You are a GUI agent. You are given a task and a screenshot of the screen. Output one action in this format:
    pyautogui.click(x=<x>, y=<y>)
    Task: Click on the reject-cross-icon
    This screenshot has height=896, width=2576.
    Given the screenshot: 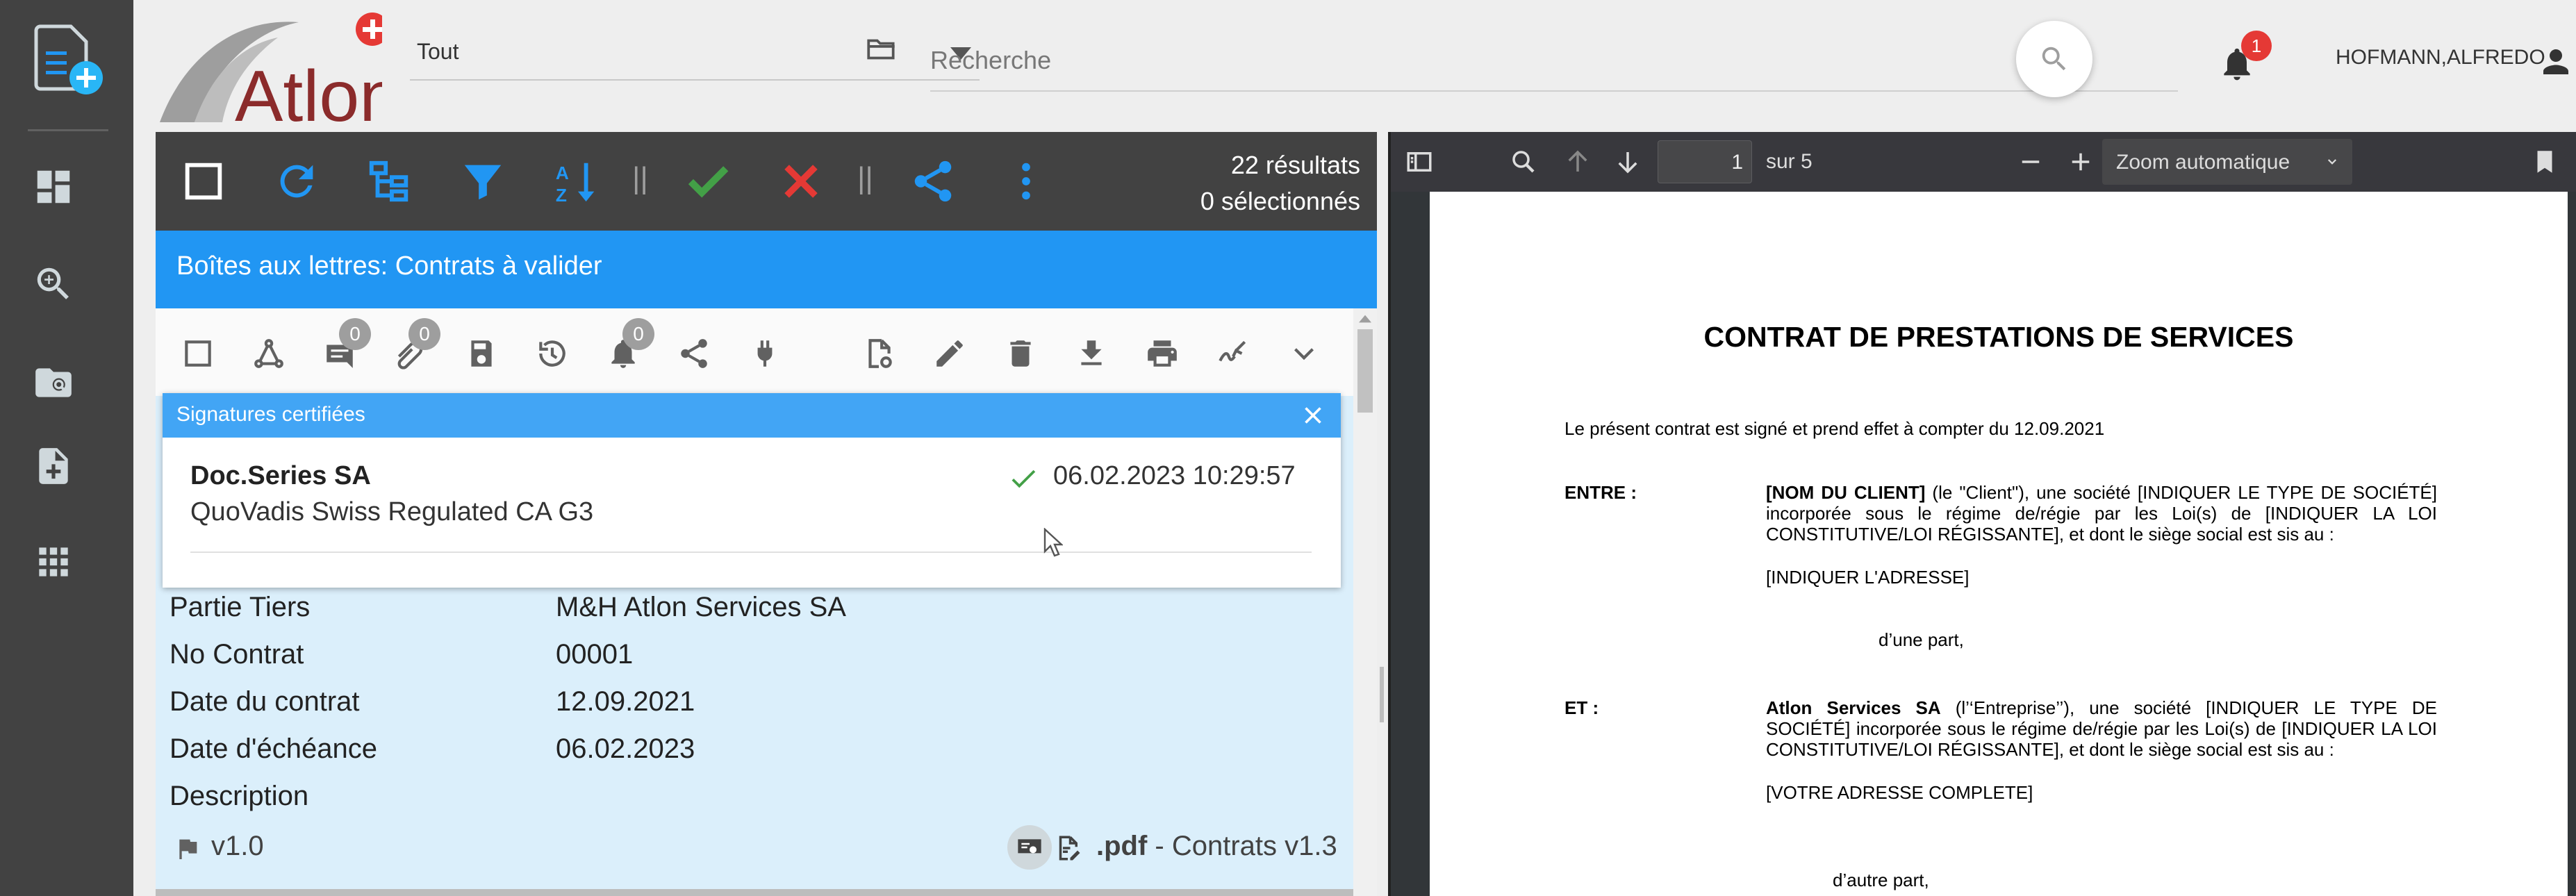 What is the action you would take?
    pyautogui.click(x=801, y=181)
    